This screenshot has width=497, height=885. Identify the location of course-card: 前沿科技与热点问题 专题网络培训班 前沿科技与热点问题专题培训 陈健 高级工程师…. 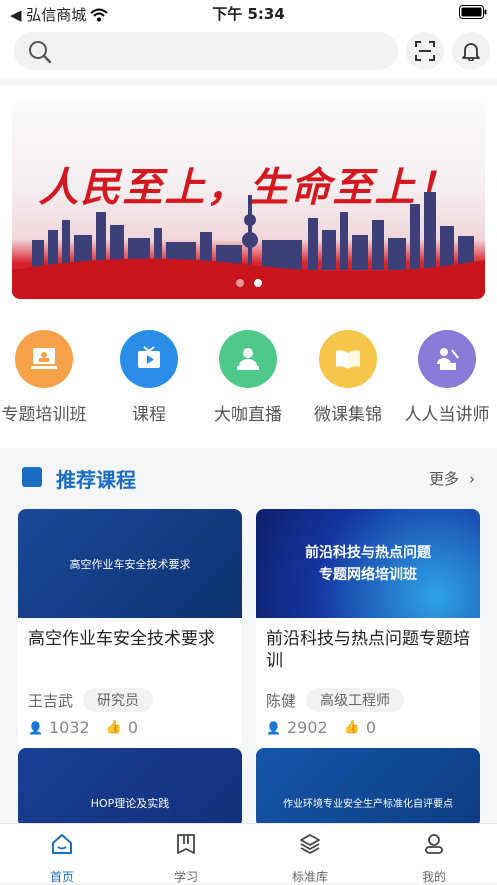
(368, 629).